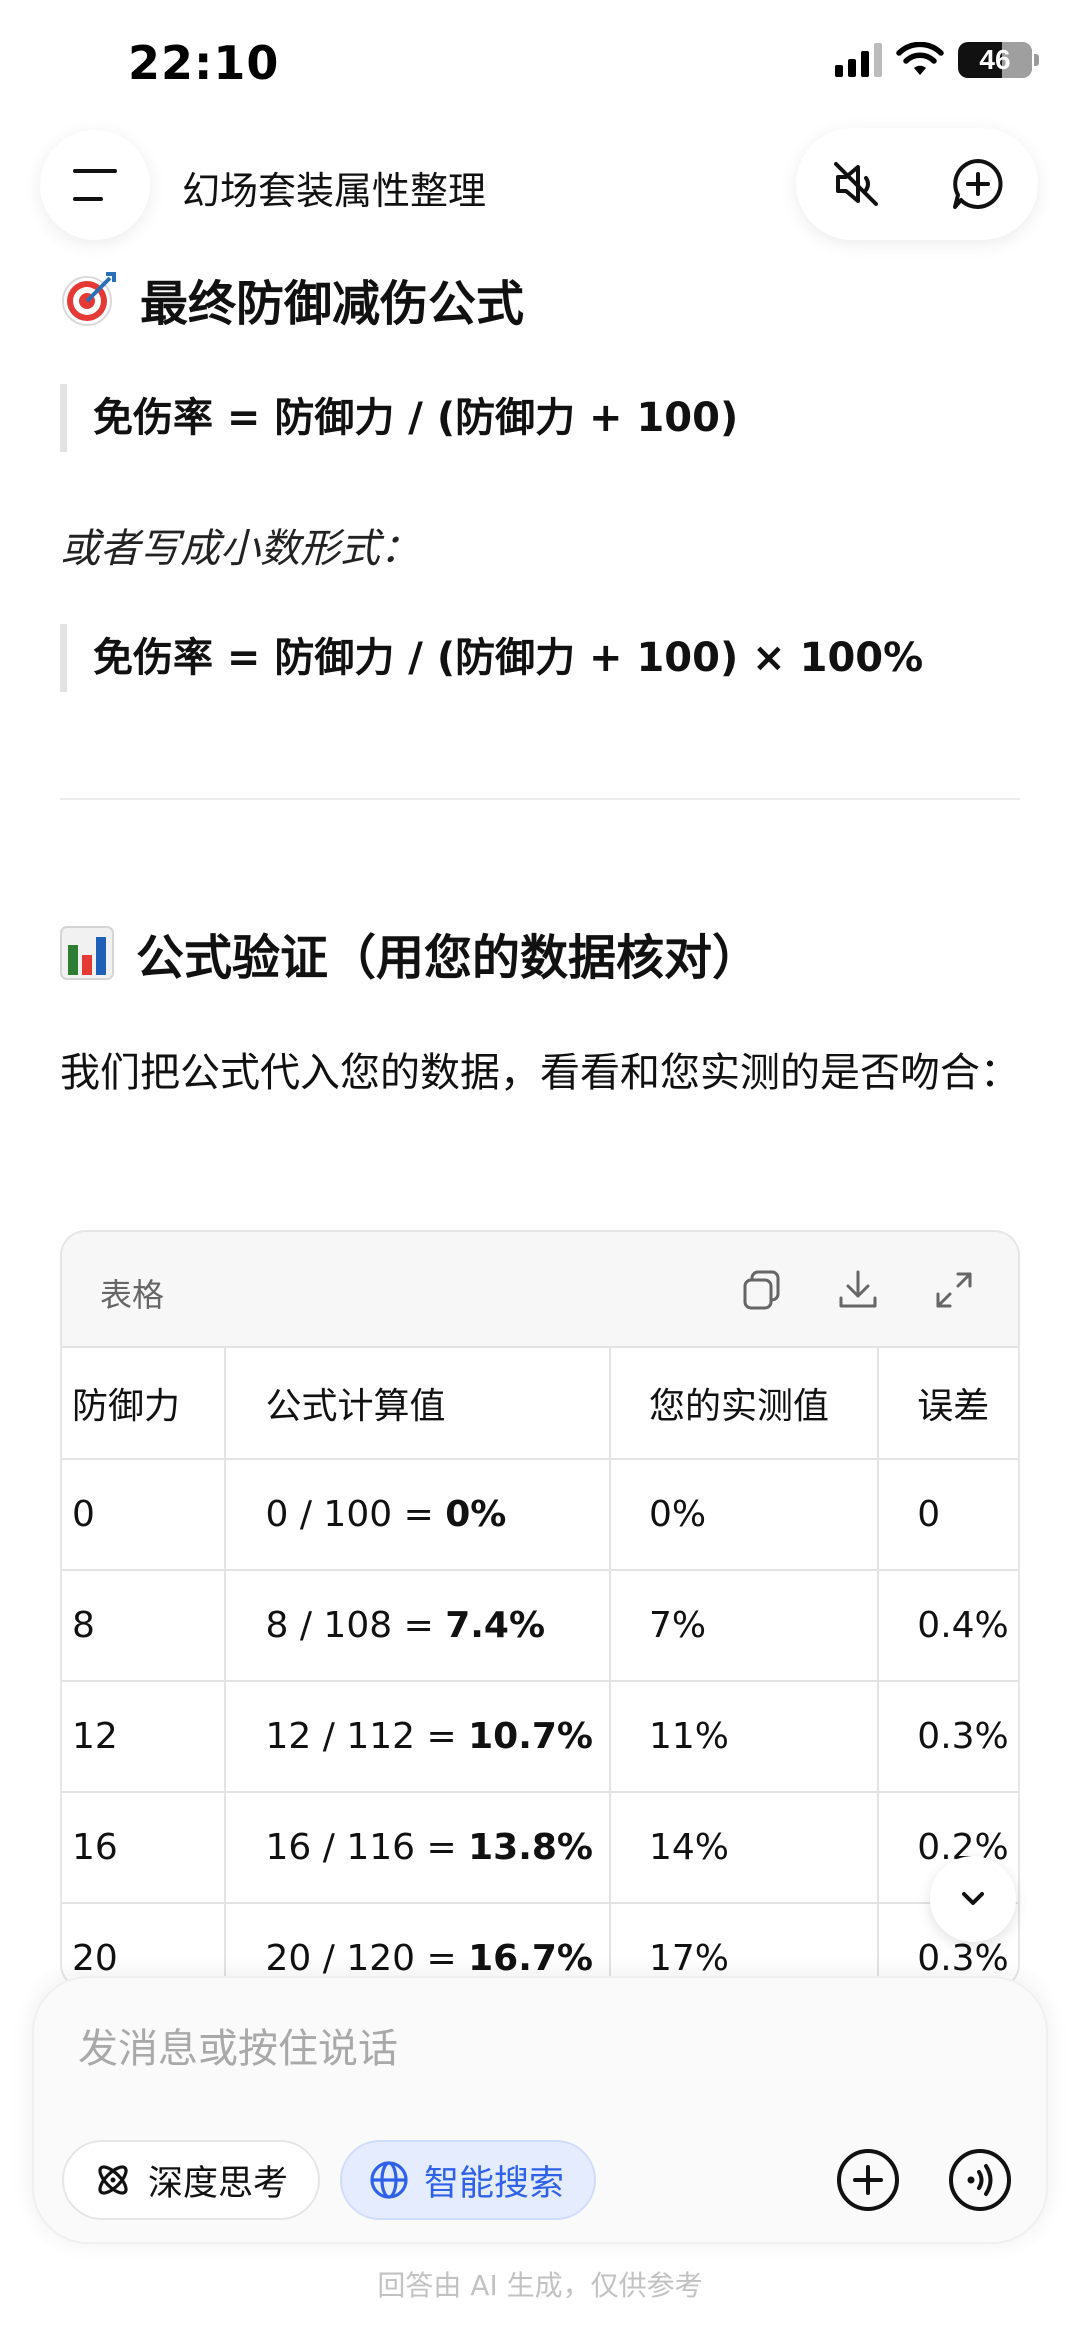  I want to click on smart-search-button: 智能搜索, so click(468, 2180).